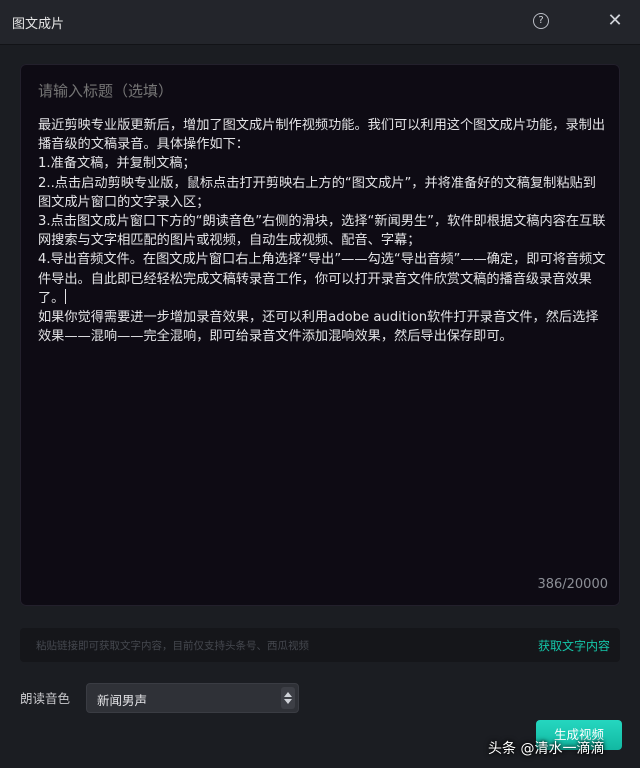 Image resolution: width=640 pixels, height=768 pixels. I want to click on title-bar: 图文成片 ? ✕, so click(320, 22).